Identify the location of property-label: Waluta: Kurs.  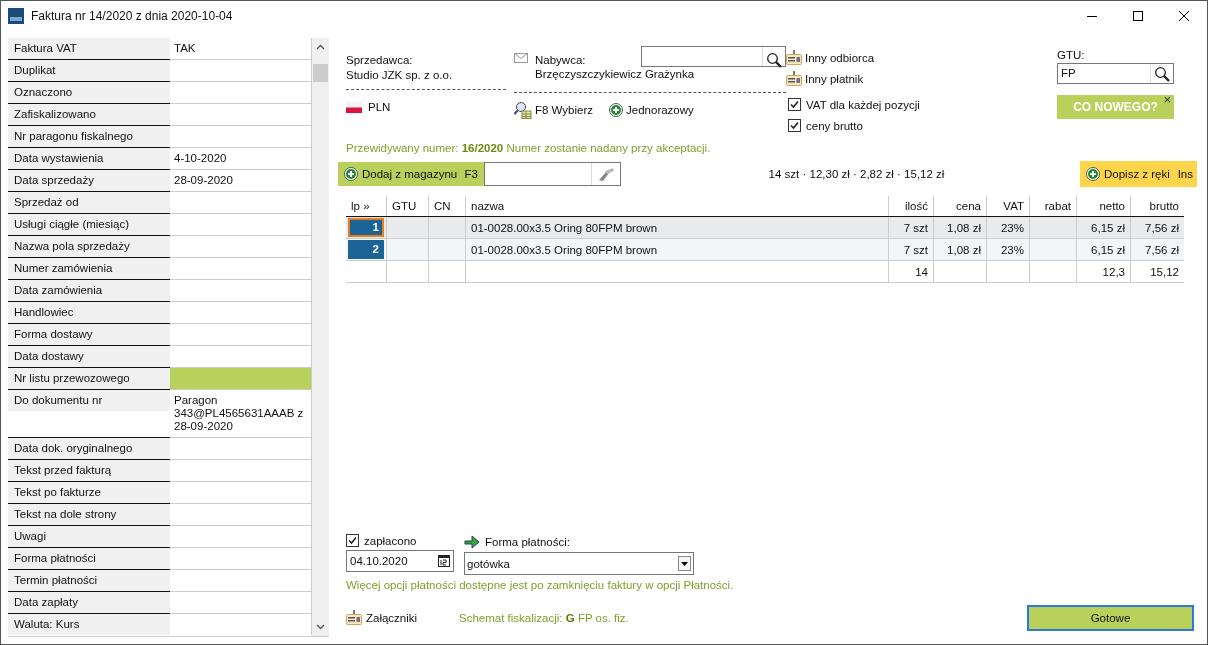
(89, 624).